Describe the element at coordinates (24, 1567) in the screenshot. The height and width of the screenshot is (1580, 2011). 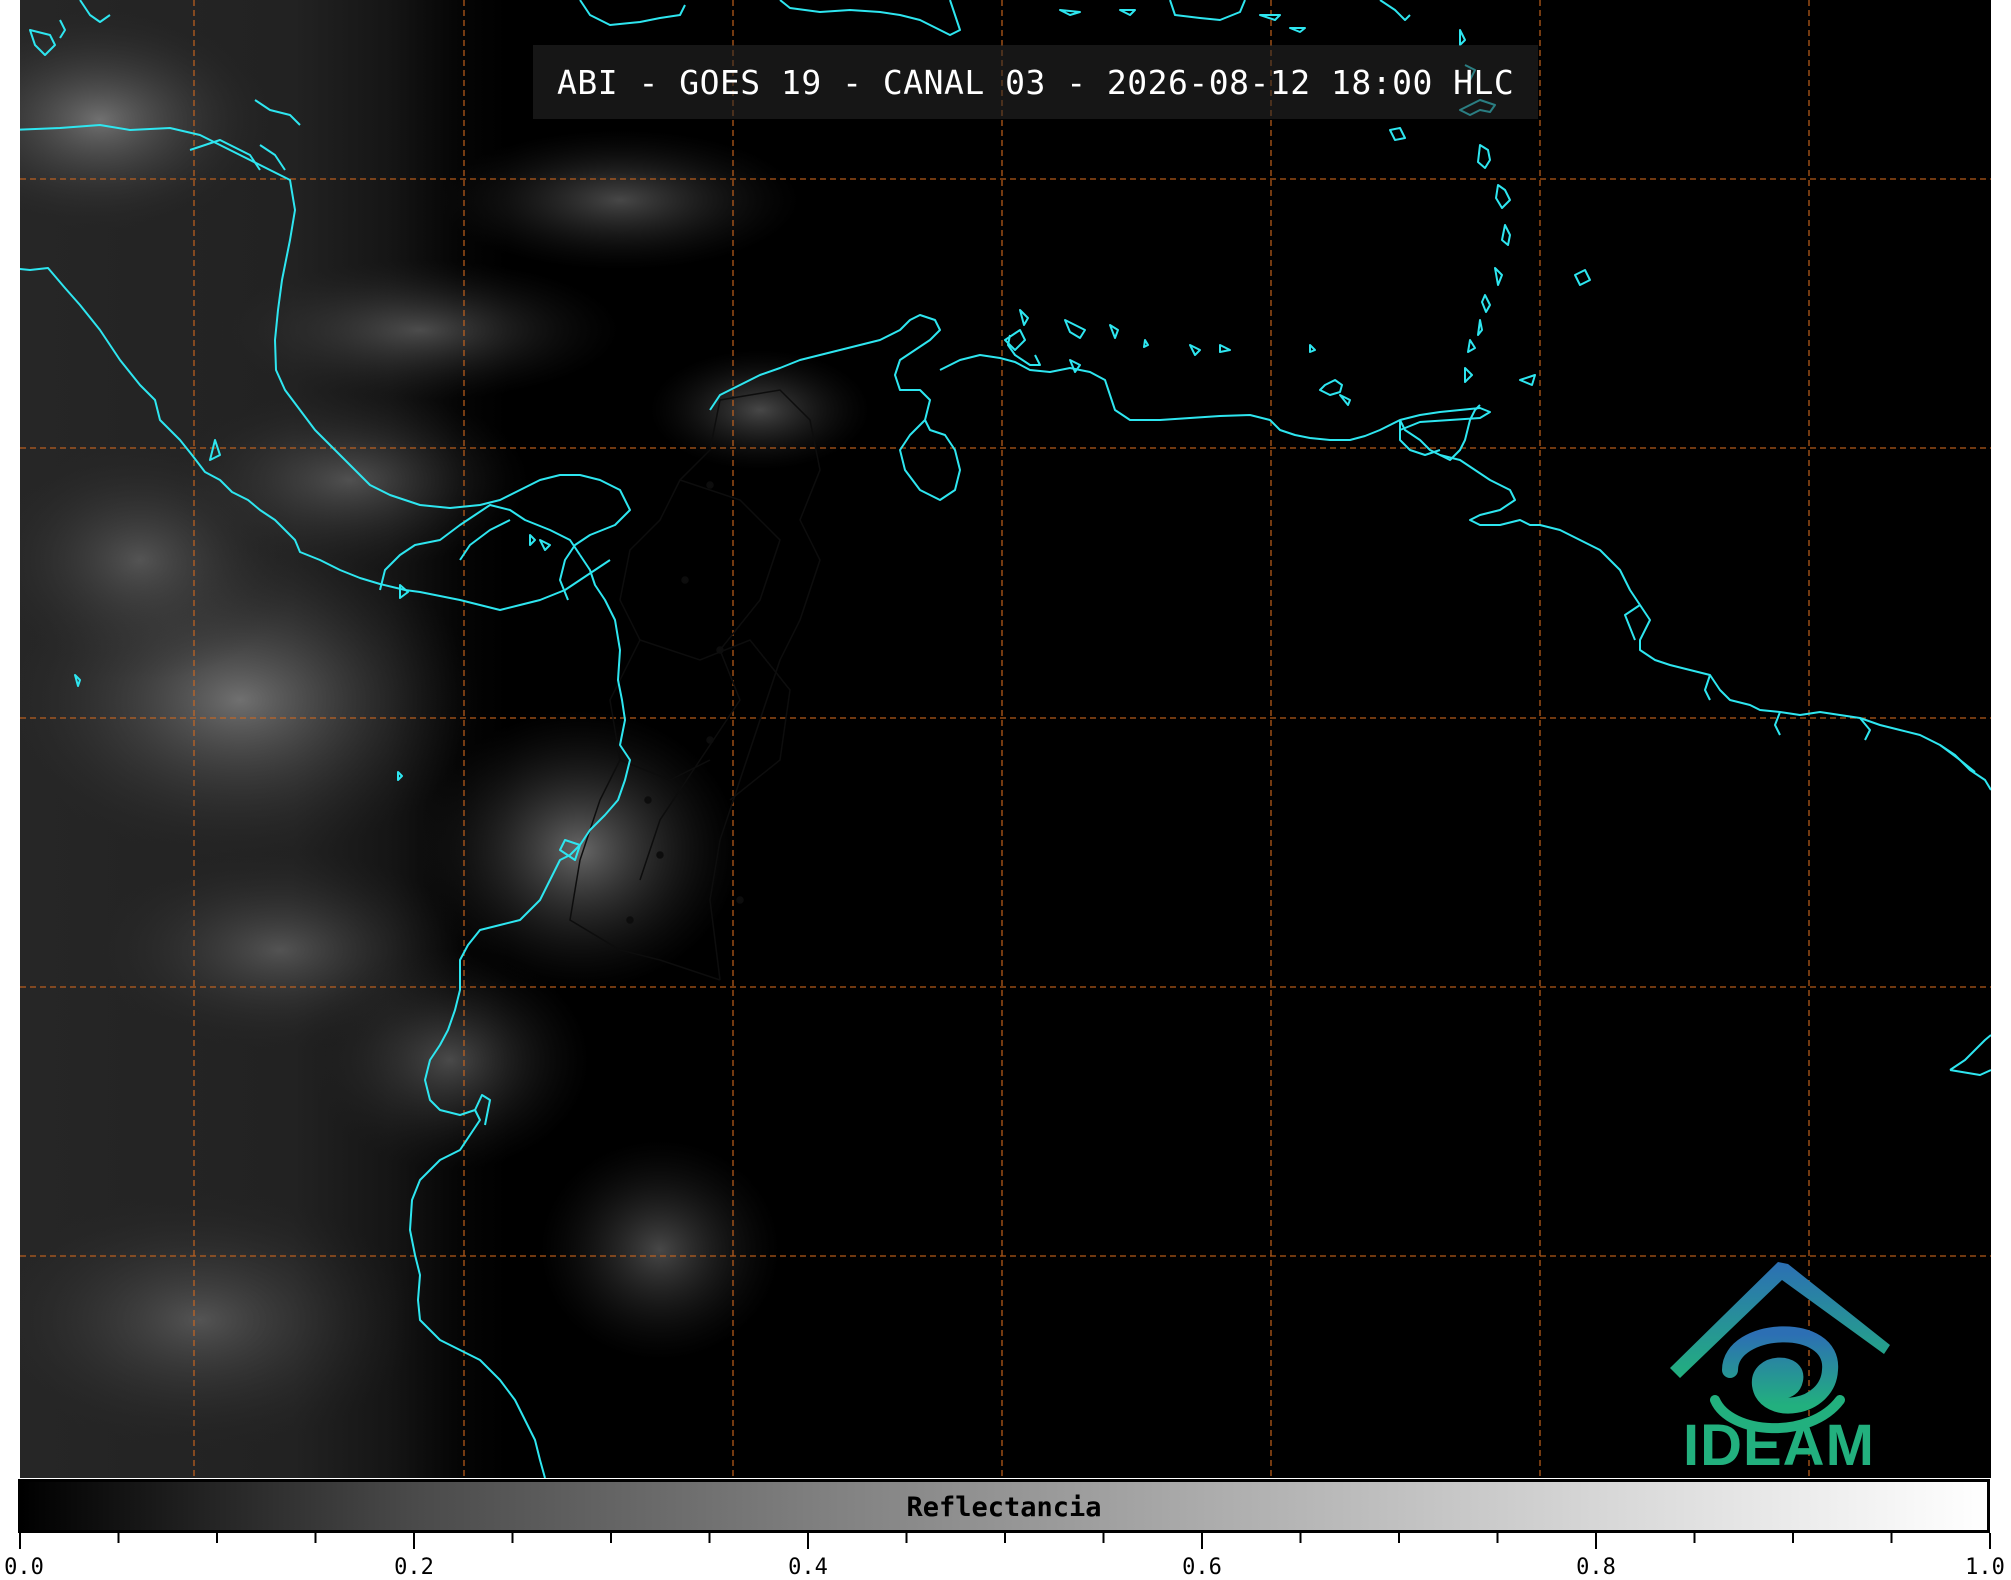
I see `colorbar-tick-label: 0.0` at that location.